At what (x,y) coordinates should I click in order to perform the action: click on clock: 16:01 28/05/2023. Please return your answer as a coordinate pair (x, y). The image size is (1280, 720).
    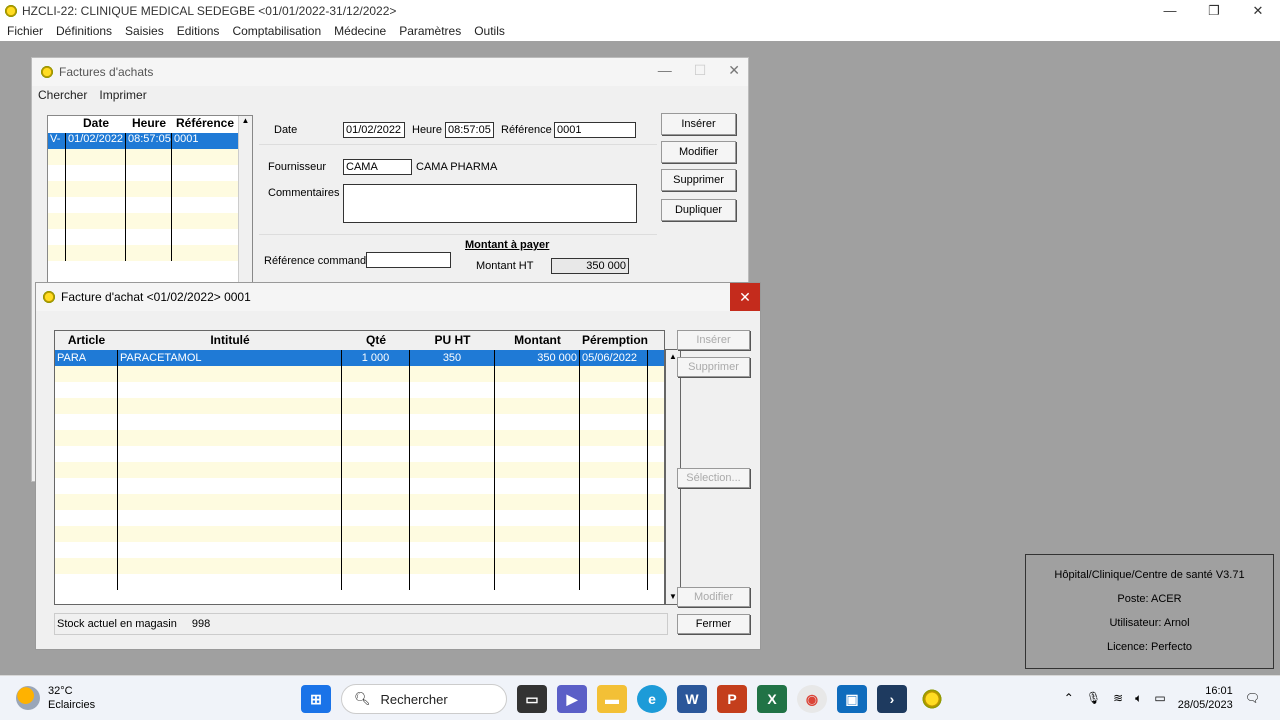
    Looking at the image, I should click on (1205, 698).